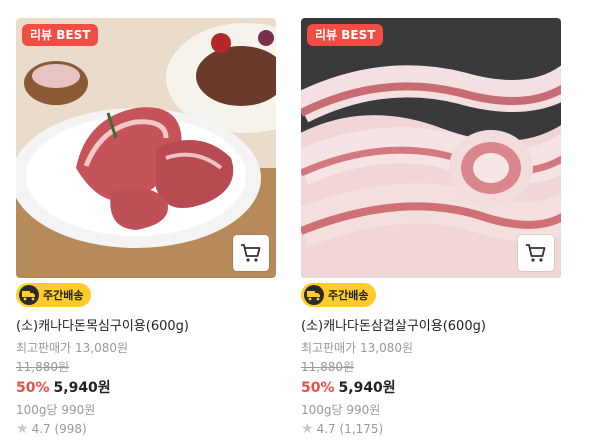 This screenshot has height=442, width=590. Describe the element at coordinates (431, 324) in the screenshot. I see `product-name: (소)캐나다돈삼겹살구이용(600g)` at that location.